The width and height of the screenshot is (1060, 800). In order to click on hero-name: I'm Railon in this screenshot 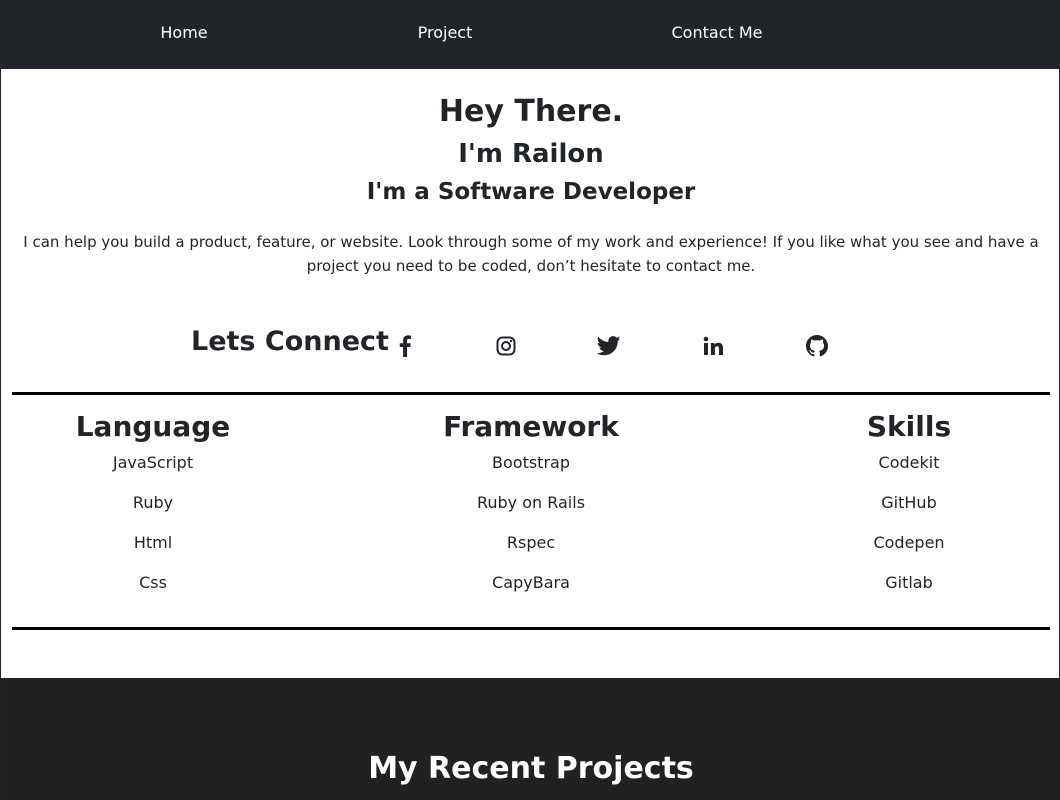, I will do `click(531, 154)`.